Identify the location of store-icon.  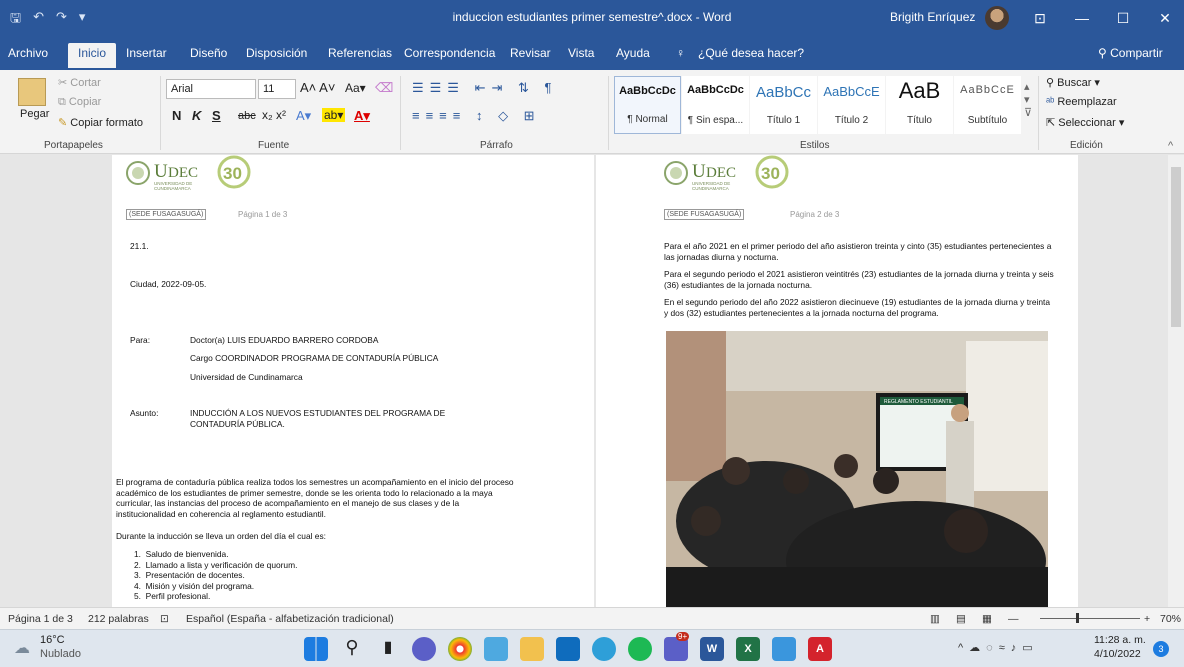
(568, 649).